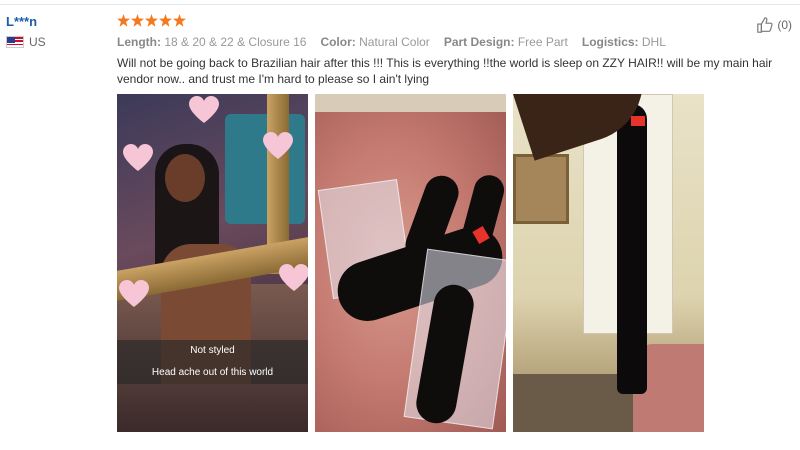  What do you see at coordinates (638, 121) in the screenshot?
I see `bundle-band` at bounding box center [638, 121].